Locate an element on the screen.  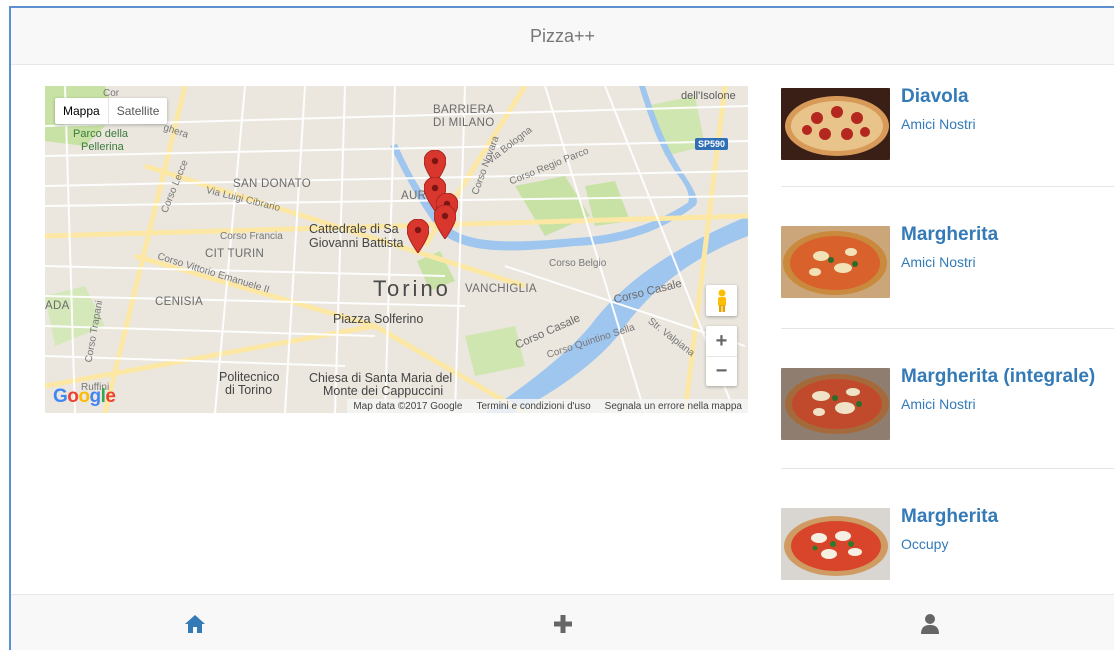
zoom-control: + − is located at coordinates (721, 356).